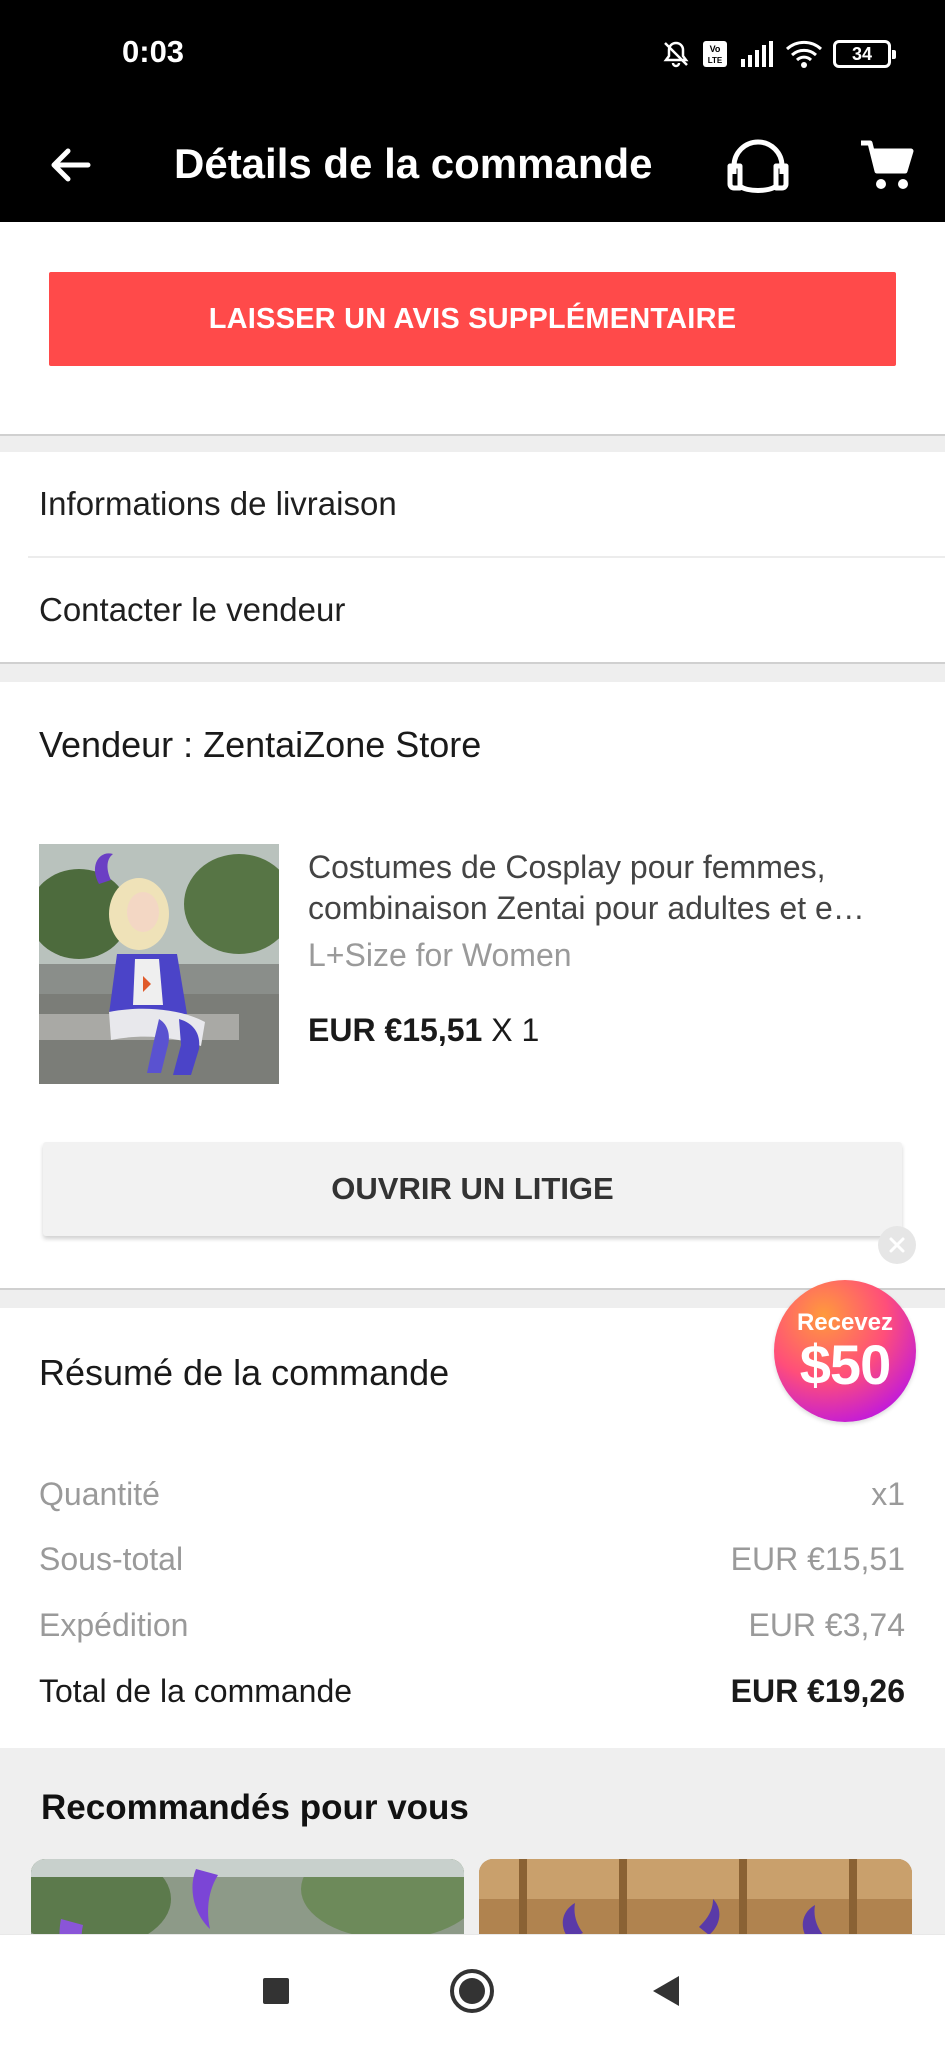 The width and height of the screenshot is (945, 2048). Describe the element at coordinates (153, 51) in the screenshot. I see `status-time: 0:03` at that location.